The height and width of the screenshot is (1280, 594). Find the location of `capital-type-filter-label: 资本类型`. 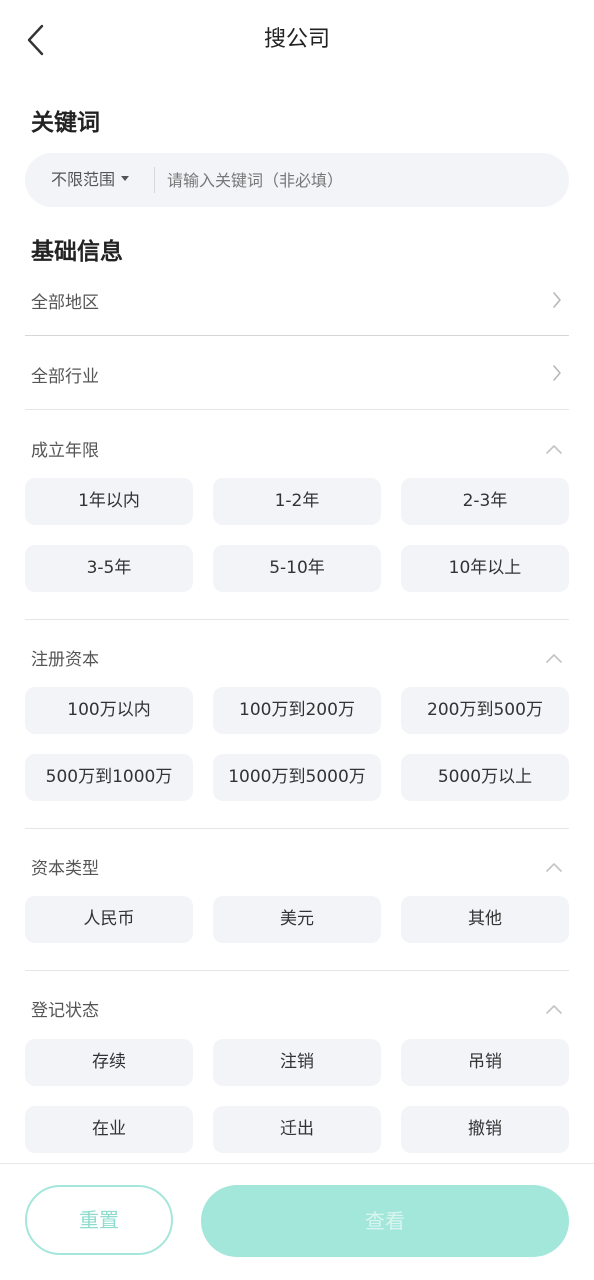

capital-type-filter-label: 资本类型 is located at coordinates (65, 869).